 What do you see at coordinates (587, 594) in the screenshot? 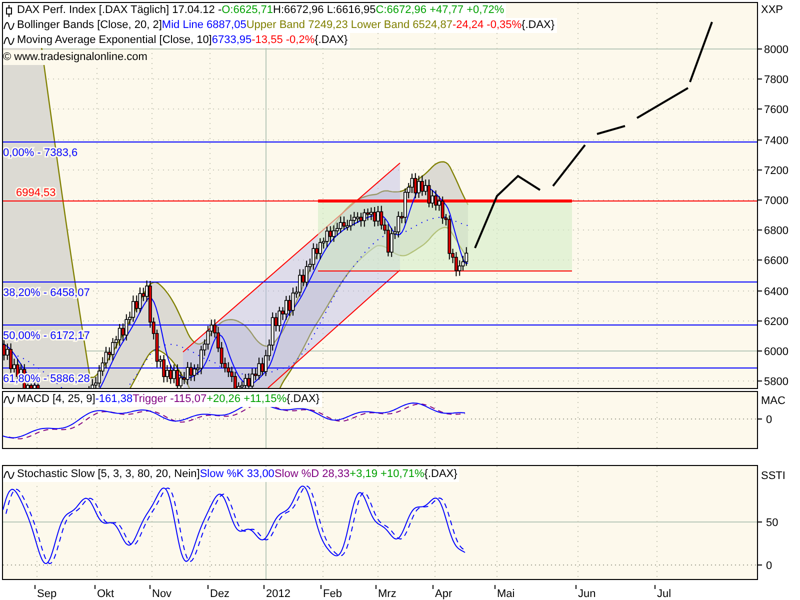
I see `axis-label: Jun` at bounding box center [587, 594].